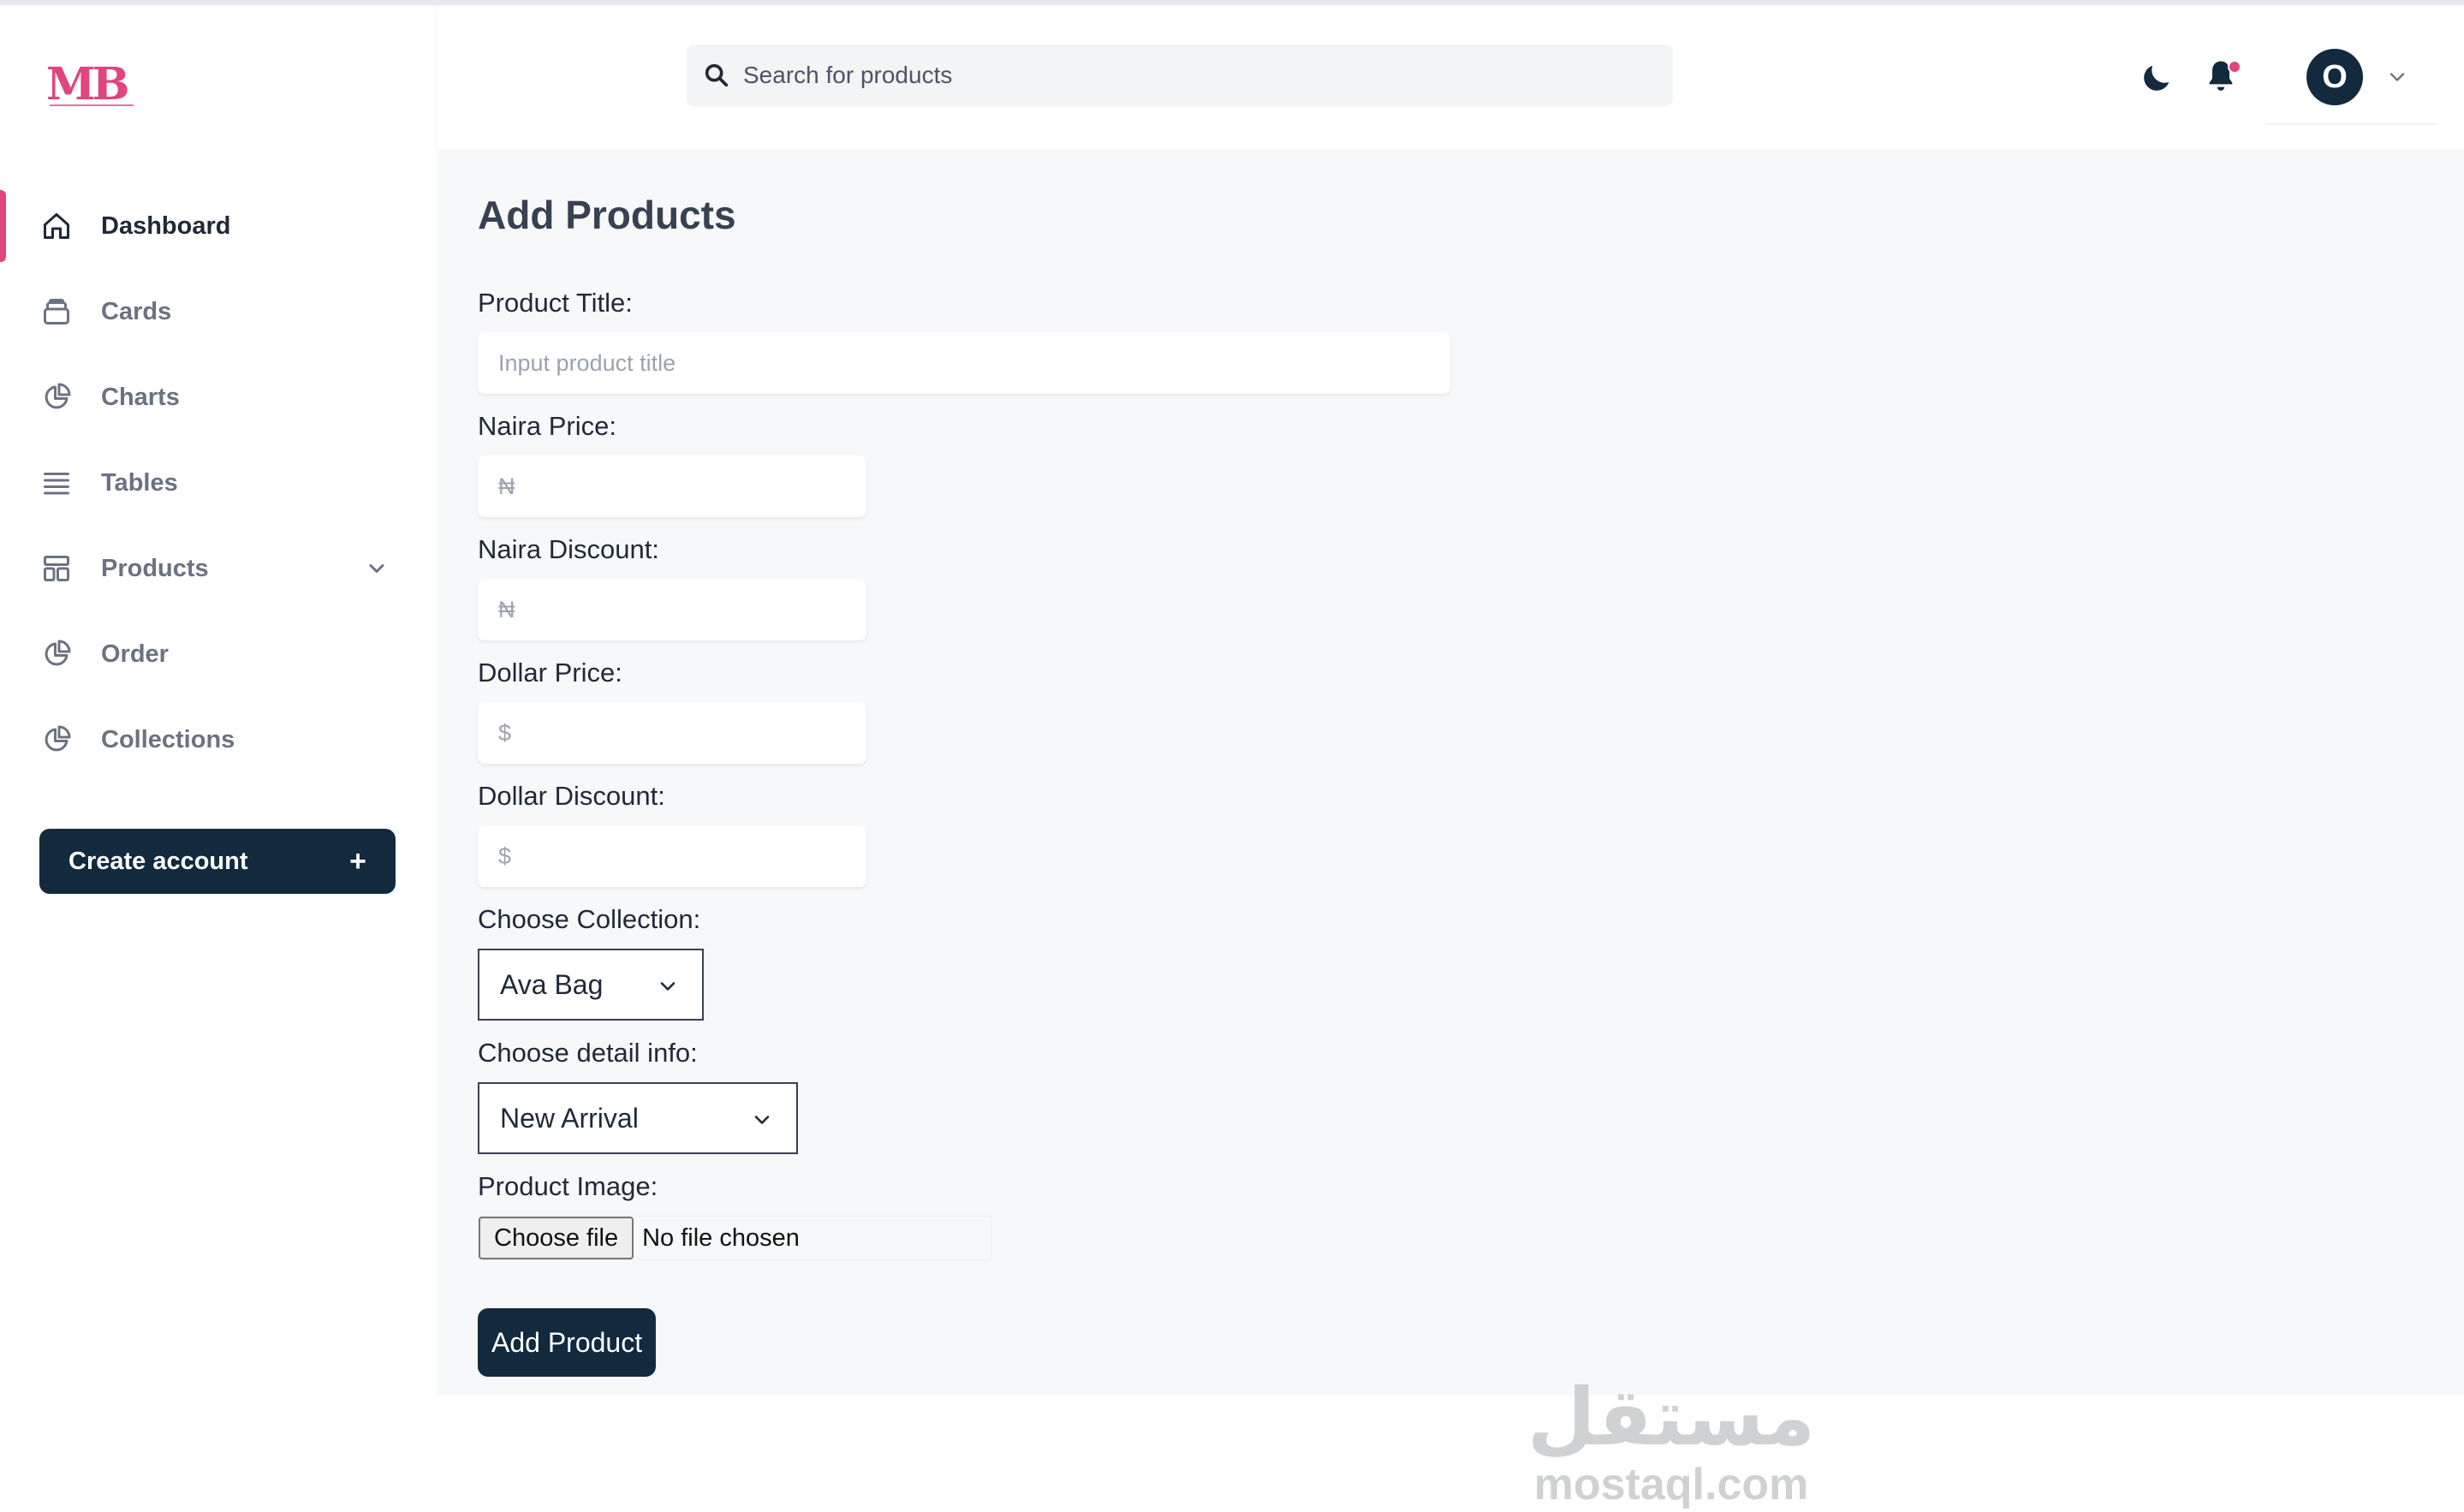 The height and width of the screenshot is (1512, 2464). Describe the element at coordinates (672, 733) in the screenshot. I see `dollar-price-input` at that location.